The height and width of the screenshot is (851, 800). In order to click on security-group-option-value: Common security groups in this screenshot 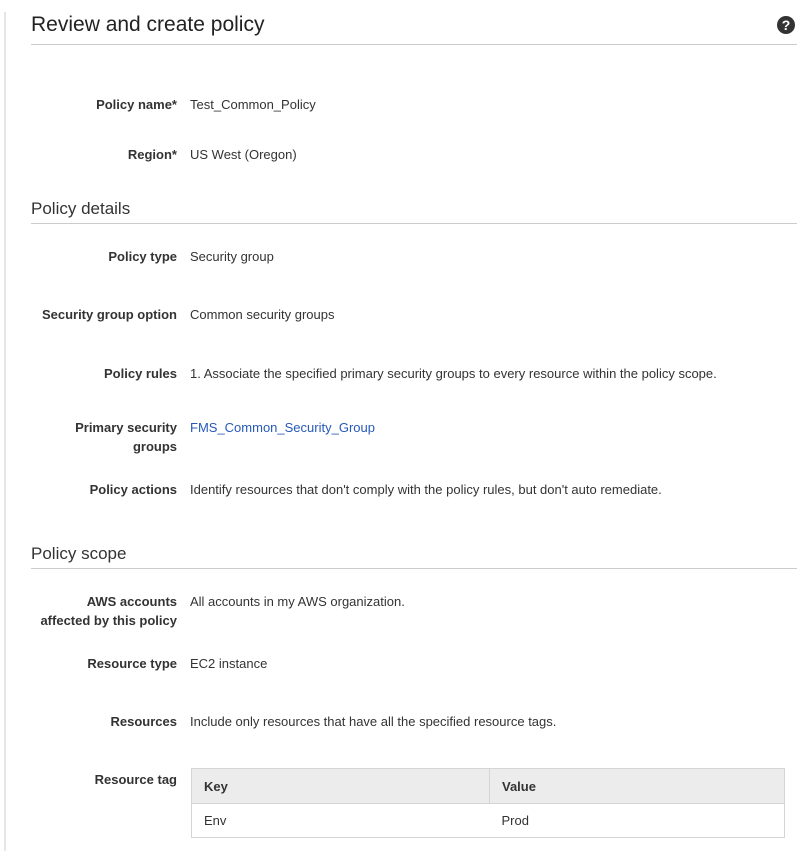, I will do `click(262, 314)`.